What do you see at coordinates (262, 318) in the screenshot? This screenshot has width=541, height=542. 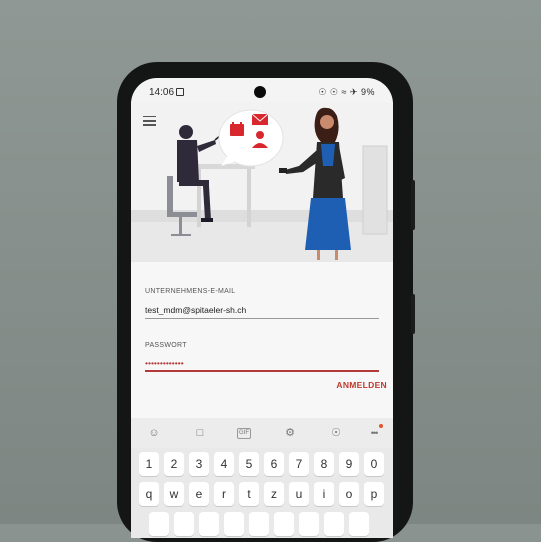 I see `email-underline` at bounding box center [262, 318].